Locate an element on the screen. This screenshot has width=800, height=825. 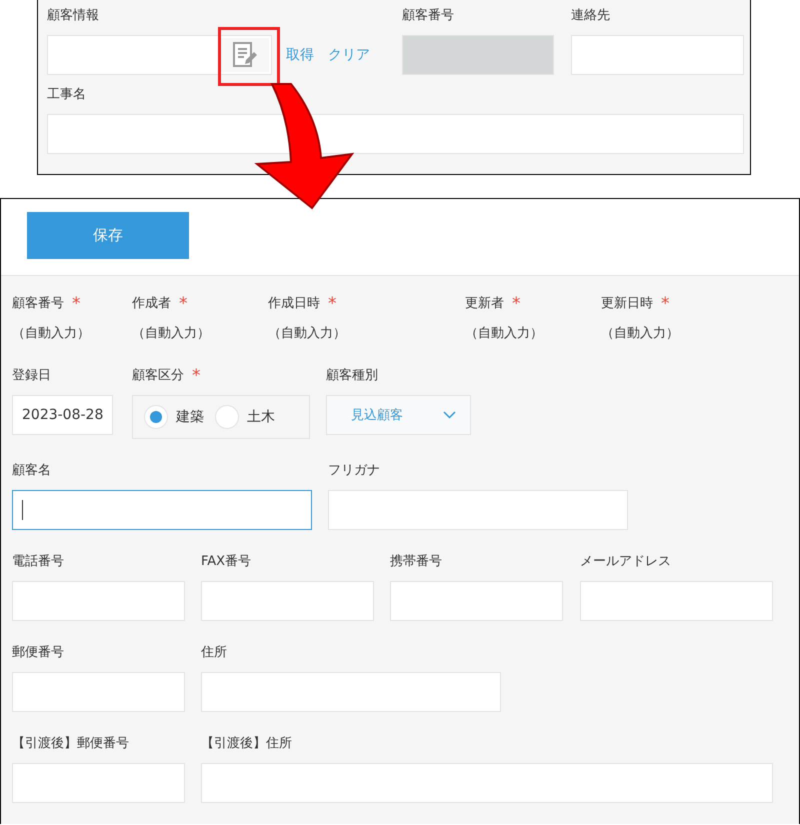
chevron-down-icon is located at coordinates (449, 415).